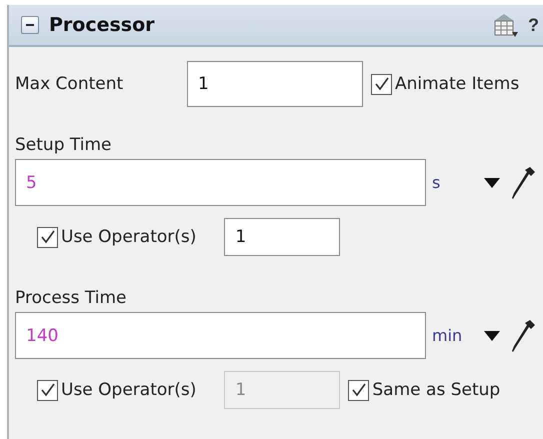 This screenshot has width=543, height=439. Describe the element at coordinates (505, 25) in the screenshot. I see `table-icon` at that location.